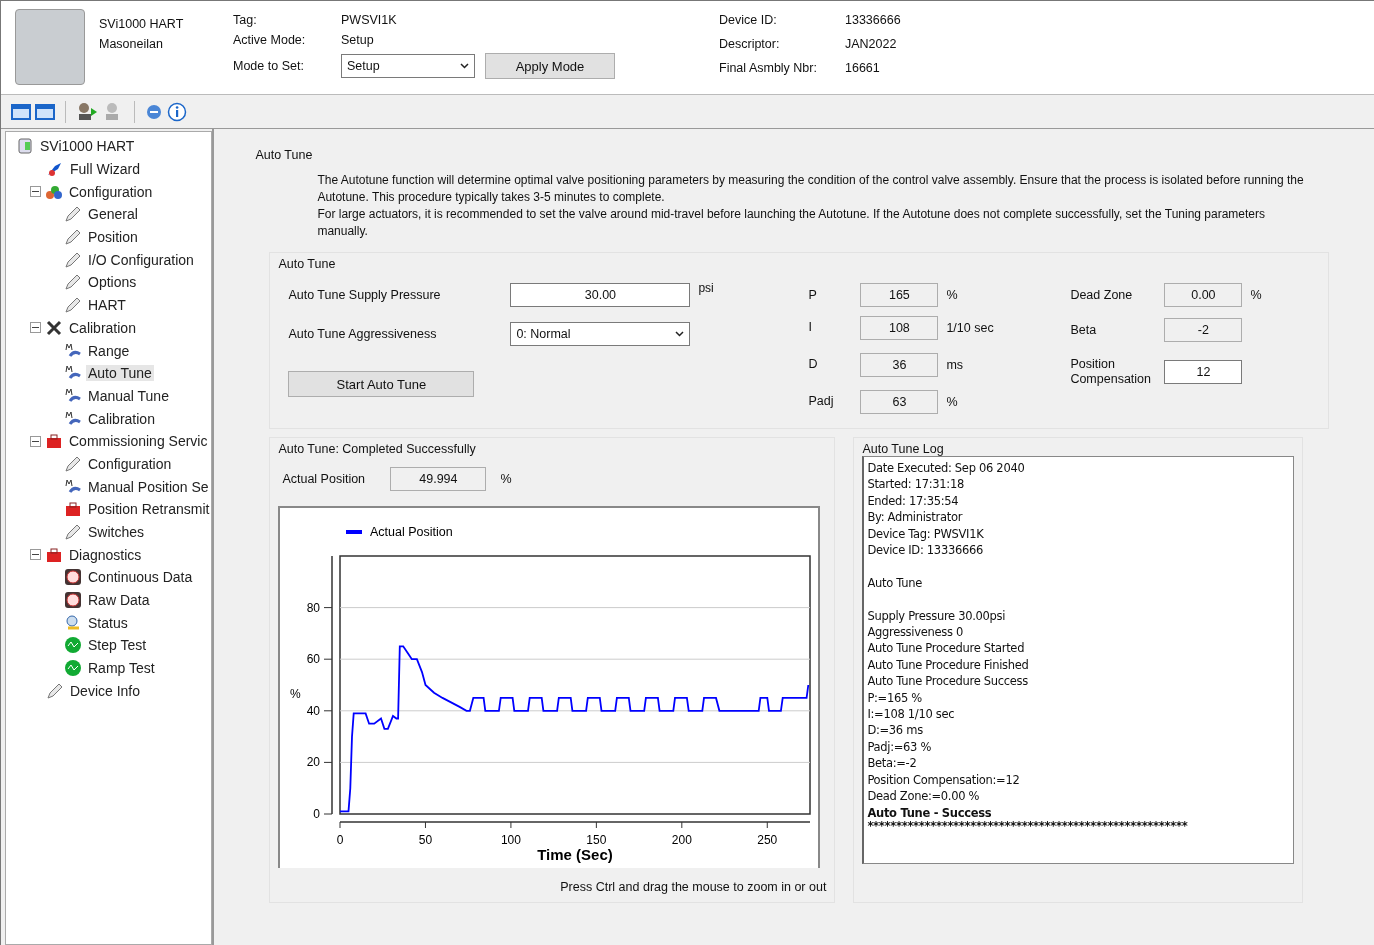 The width and height of the screenshot is (1374, 945). What do you see at coordinates (899, 327) in the screenshot?
I see `value-field: 108` at bounding box center [899, 327].